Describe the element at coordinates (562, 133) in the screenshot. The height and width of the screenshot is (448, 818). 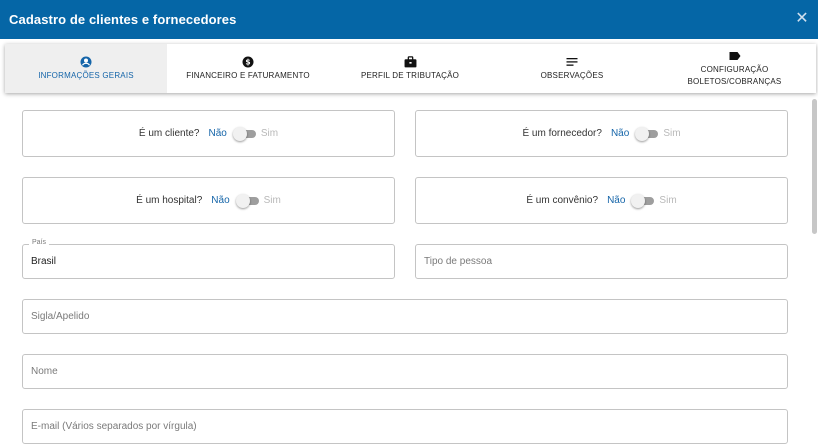
I see `fornecedor-question: É um fornecedor?` at that location.